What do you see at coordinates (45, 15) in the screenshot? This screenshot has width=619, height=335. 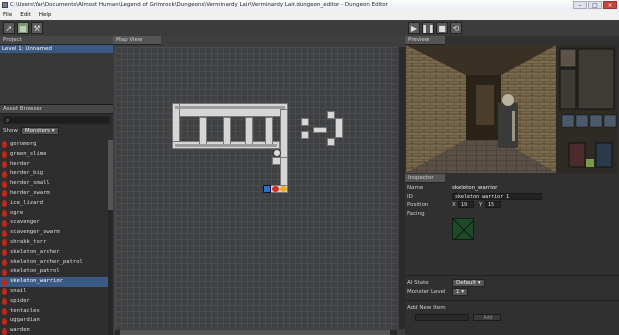 I see `menu-help: Help` at bounding box center [45, 15].